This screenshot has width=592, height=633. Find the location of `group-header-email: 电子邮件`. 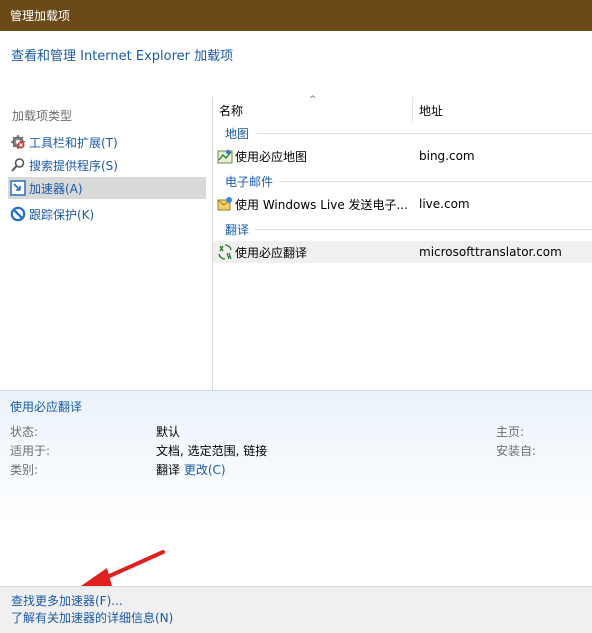

group-header-email: 电子邮件 is located at coordinates (402, 181).